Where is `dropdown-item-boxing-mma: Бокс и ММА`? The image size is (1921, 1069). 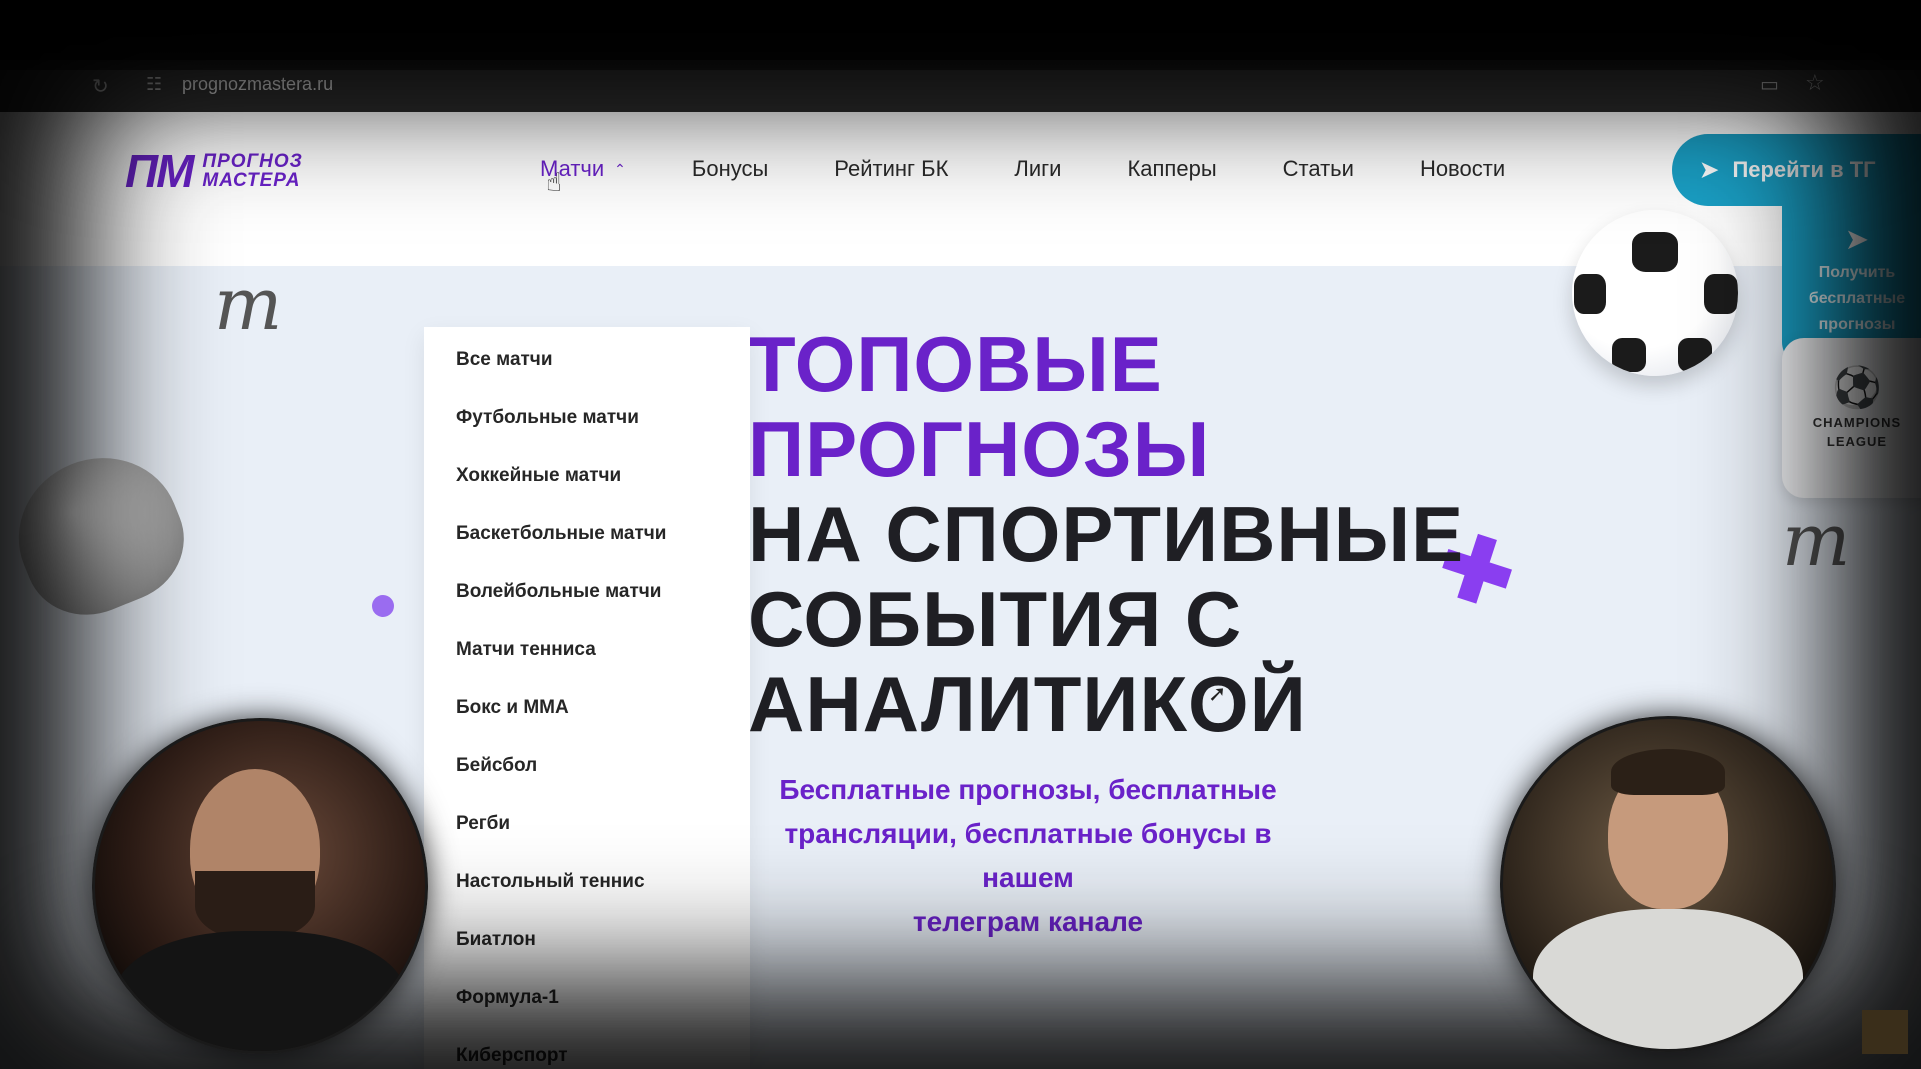 dropdown-item-boxing-mma: Бокс и ММА is located at coordinates (603, 720).